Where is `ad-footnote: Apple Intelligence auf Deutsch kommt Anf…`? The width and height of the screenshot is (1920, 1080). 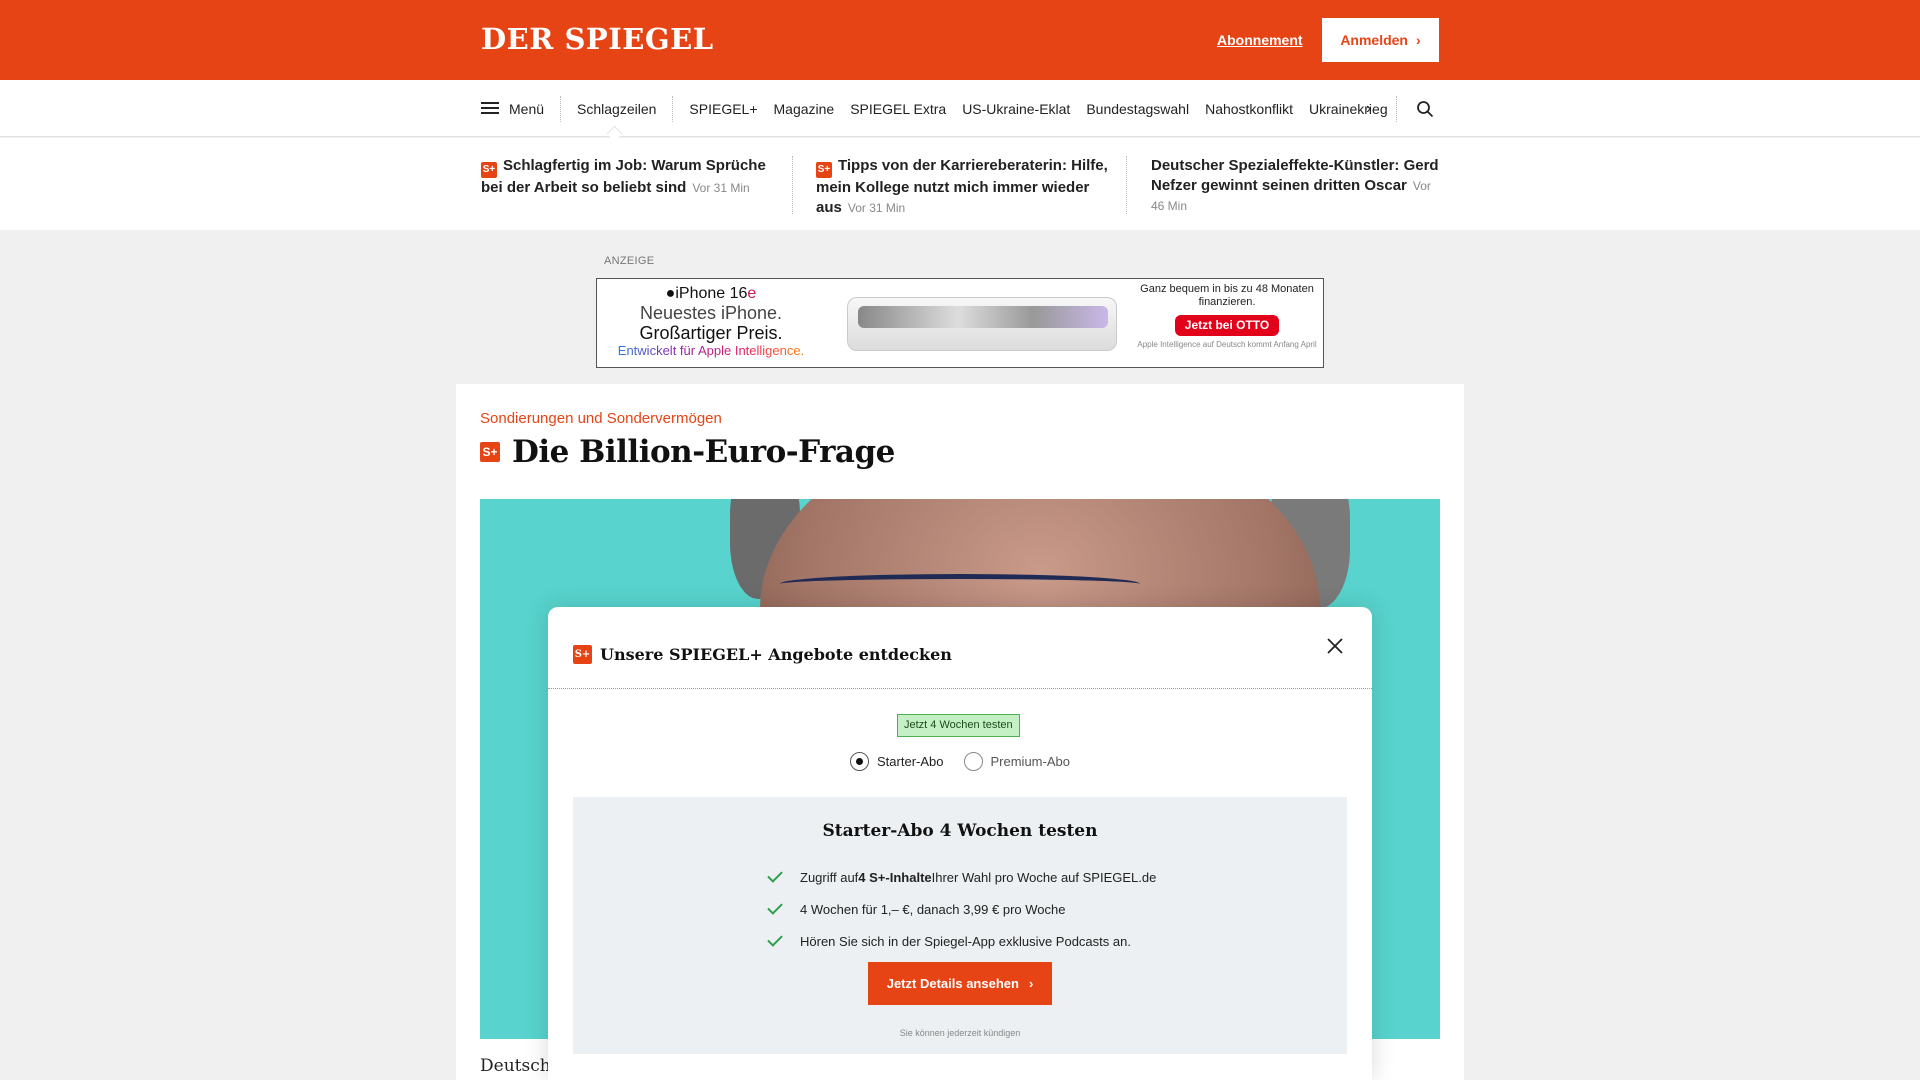
ad-footnote: Apple Intelligence auf Deutsch kommt Anf… is located at coordinates (1227, 344).